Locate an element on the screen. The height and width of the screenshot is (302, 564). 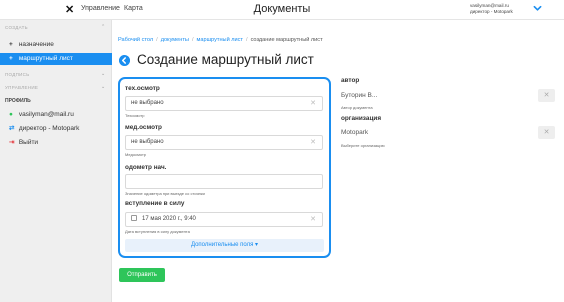
sidebar-item-label: vasilyman@mail.ru is located at coordinates (46, 114).